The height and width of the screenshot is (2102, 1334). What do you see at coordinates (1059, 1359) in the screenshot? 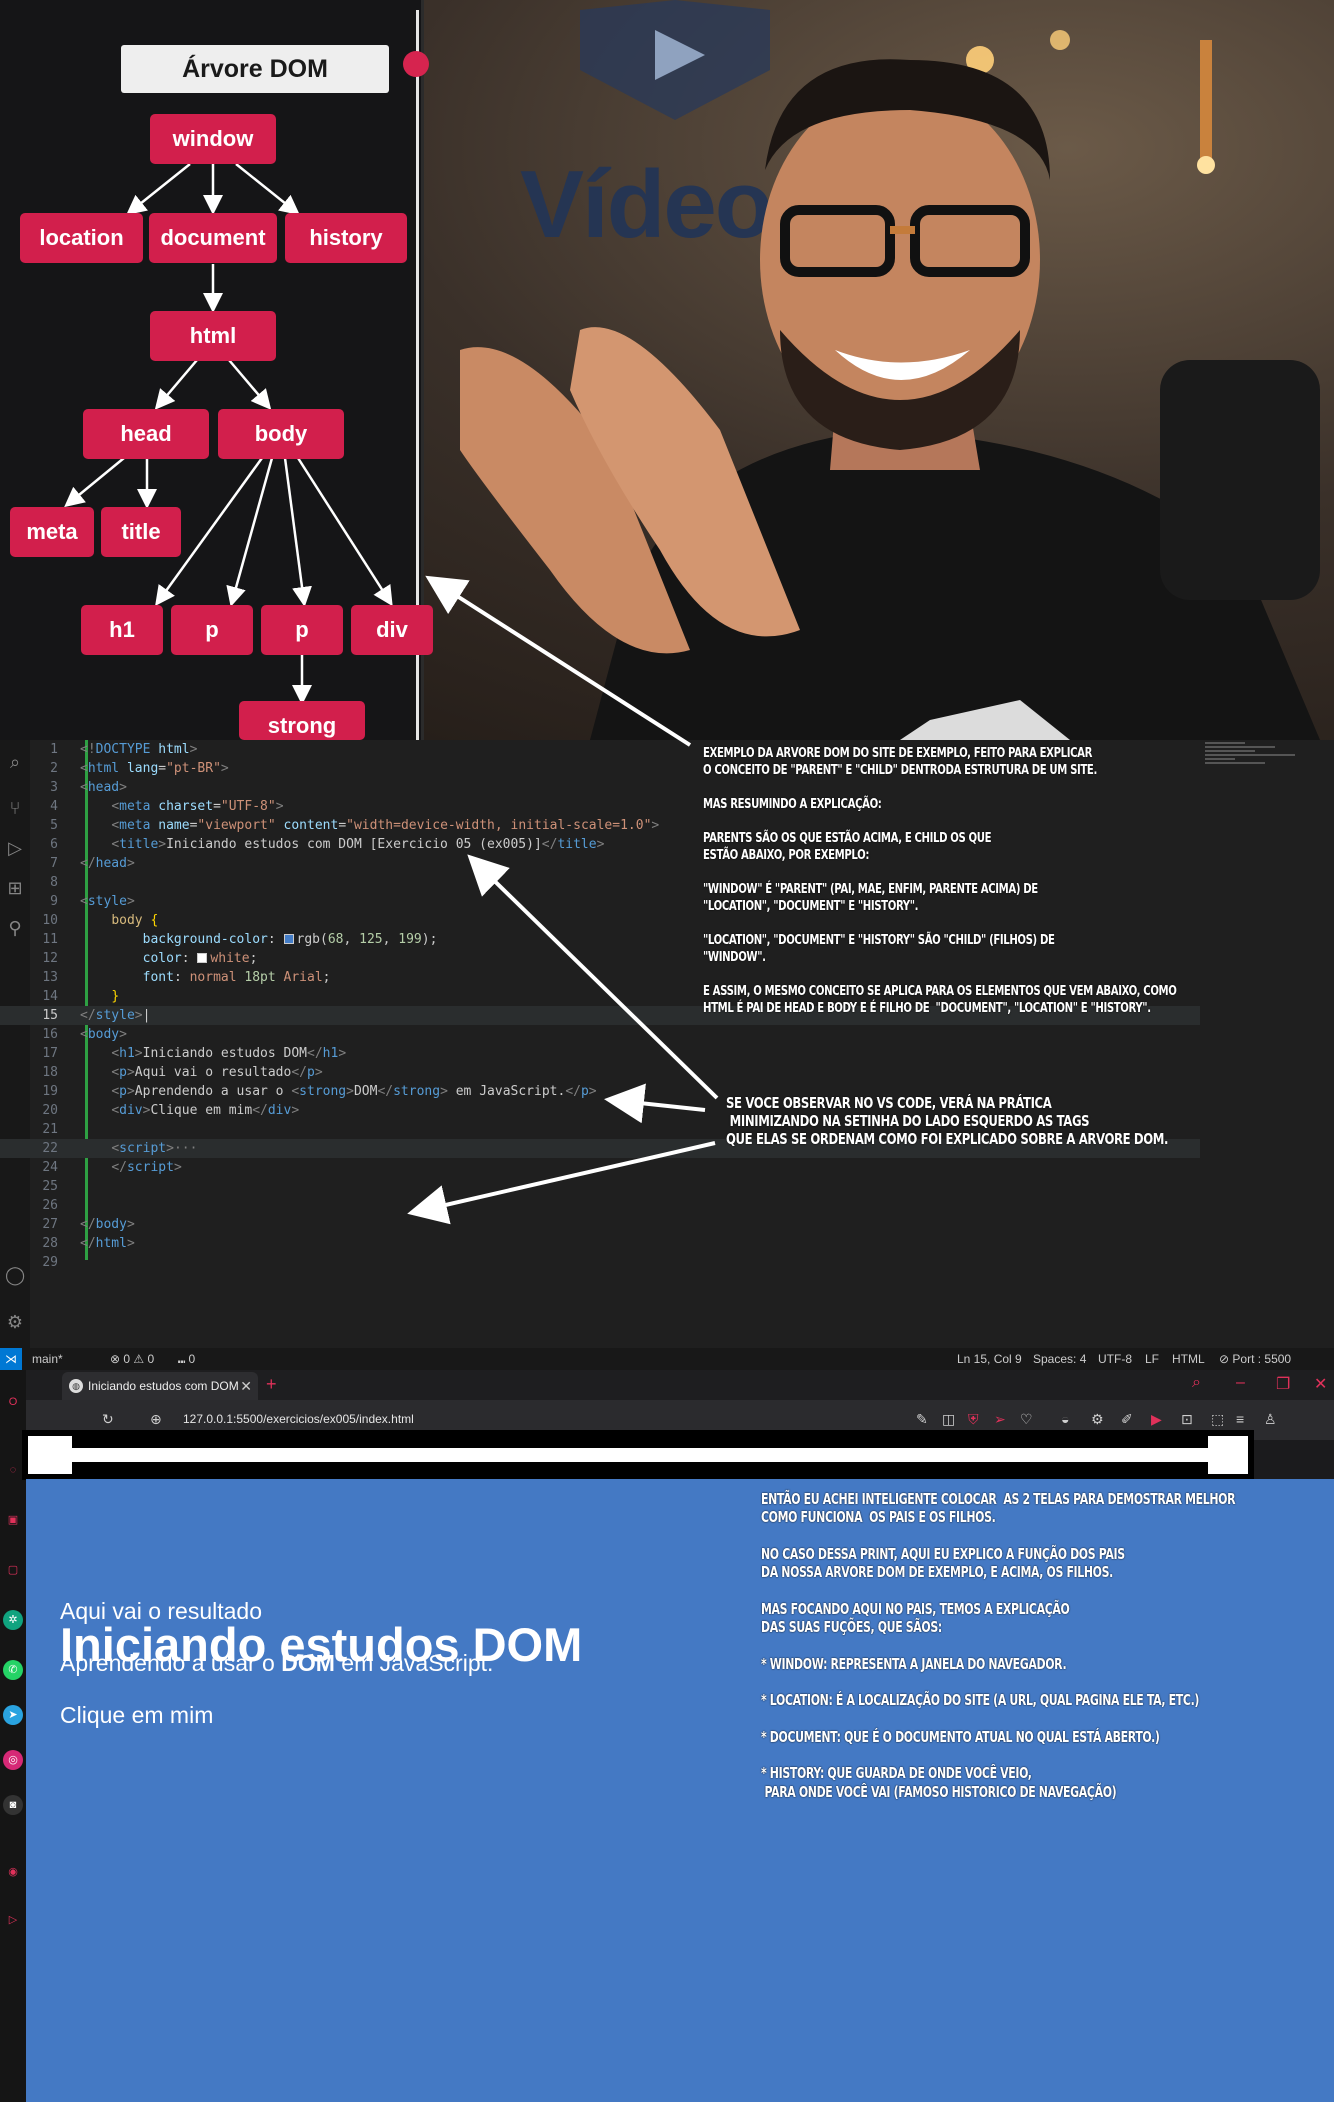
I see `indentation: Spaces: 4` at bounding box center [1059, 1359].